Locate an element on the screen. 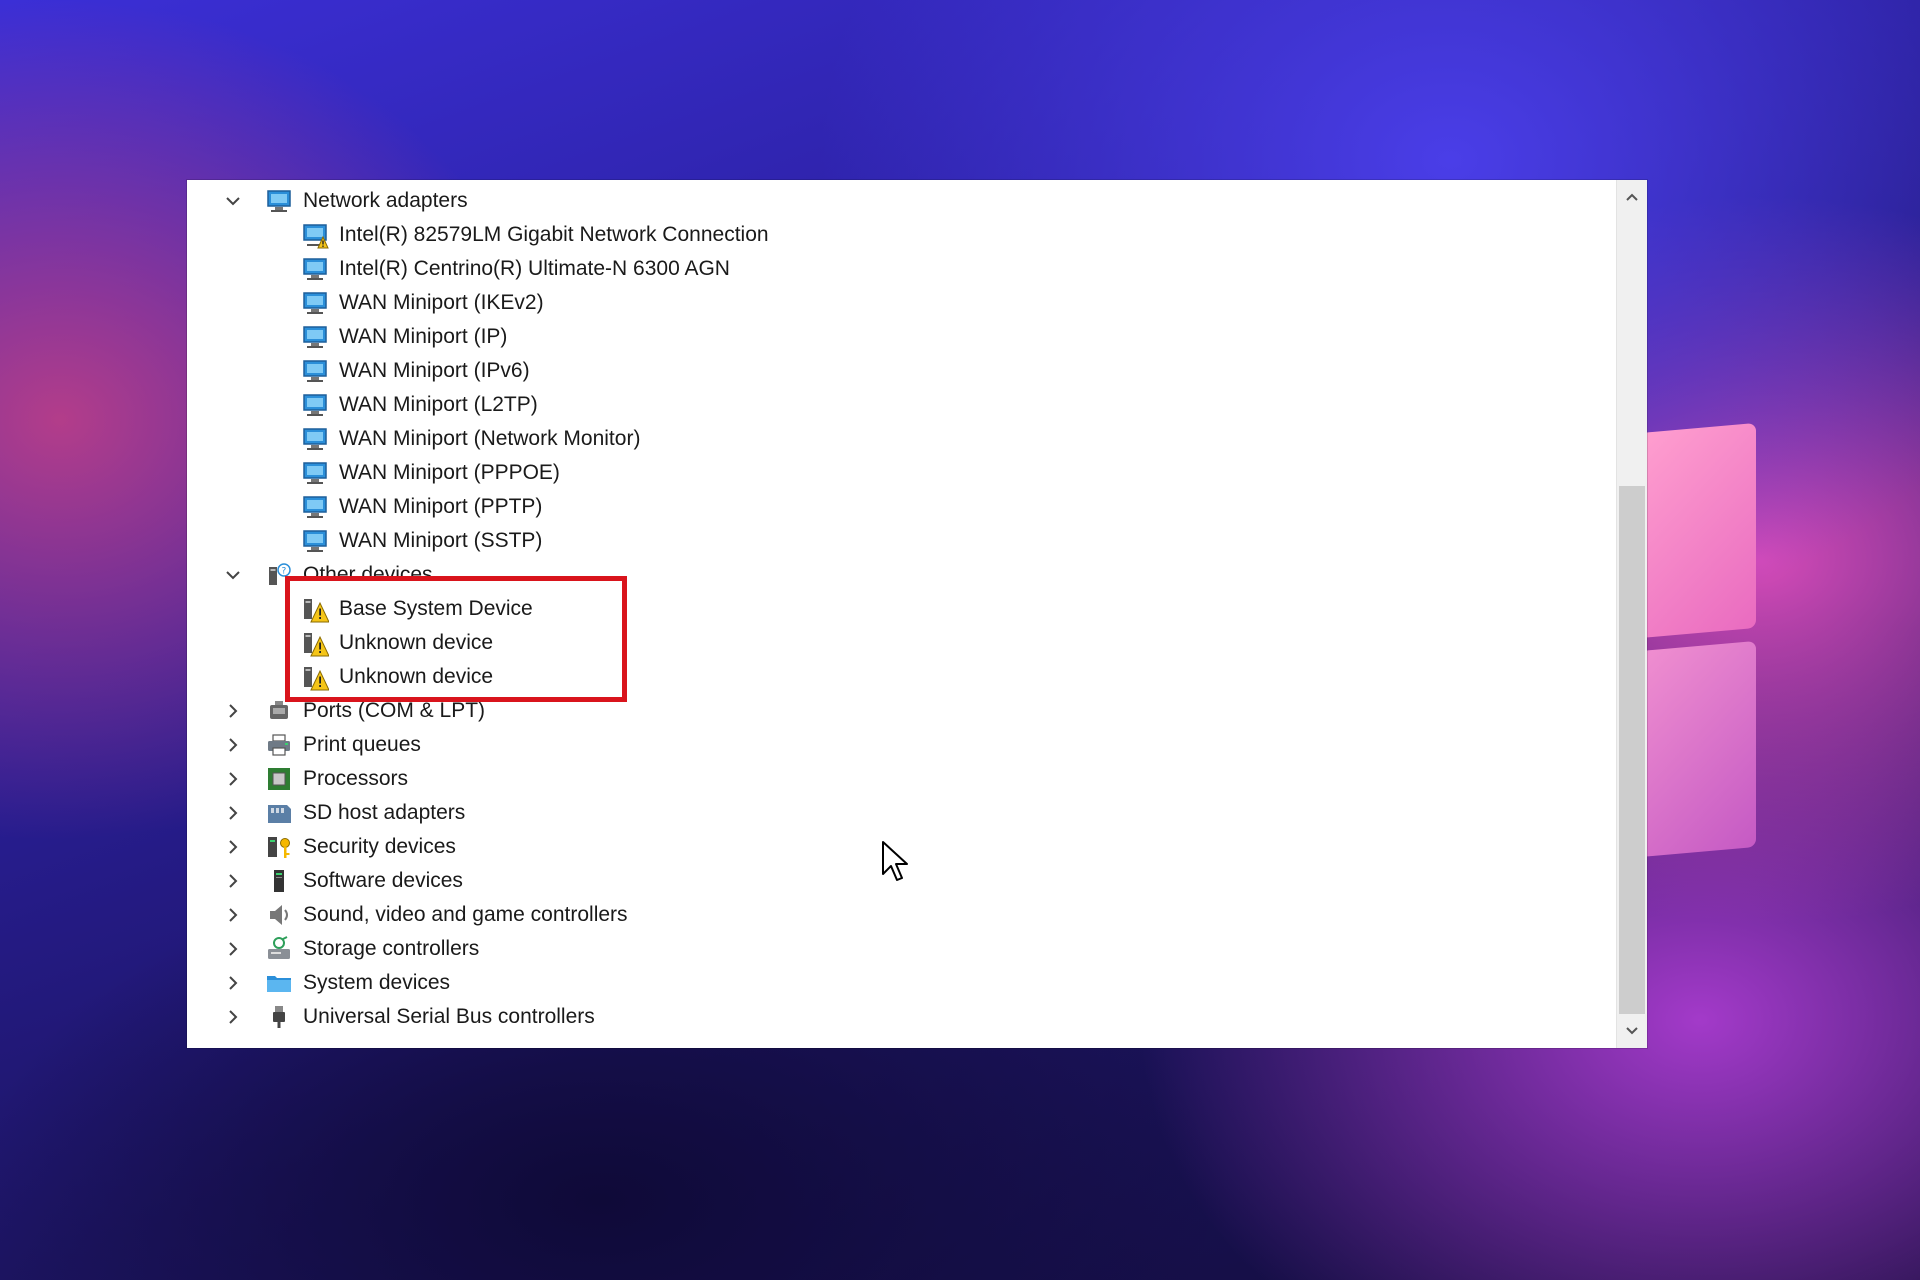 This screenshot has height=1280, width=1920. tree-category-label: Ports (COM & LPT) is located at coordinates (394, 710).